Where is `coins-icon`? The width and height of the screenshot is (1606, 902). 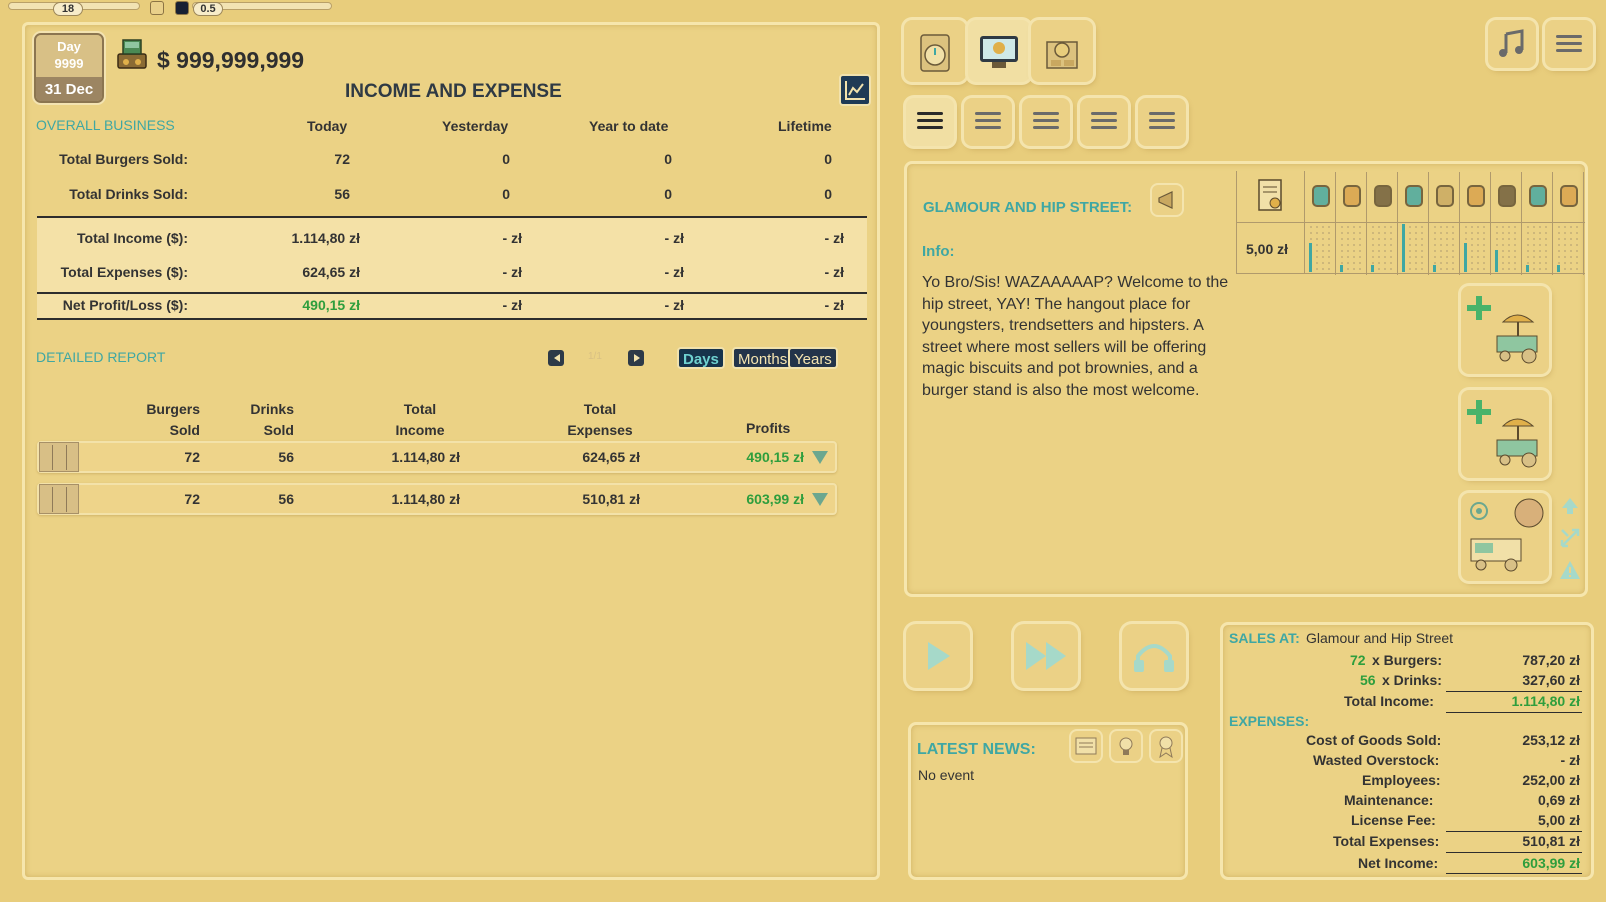 coins-icon is located at coordinates (1062, 55).